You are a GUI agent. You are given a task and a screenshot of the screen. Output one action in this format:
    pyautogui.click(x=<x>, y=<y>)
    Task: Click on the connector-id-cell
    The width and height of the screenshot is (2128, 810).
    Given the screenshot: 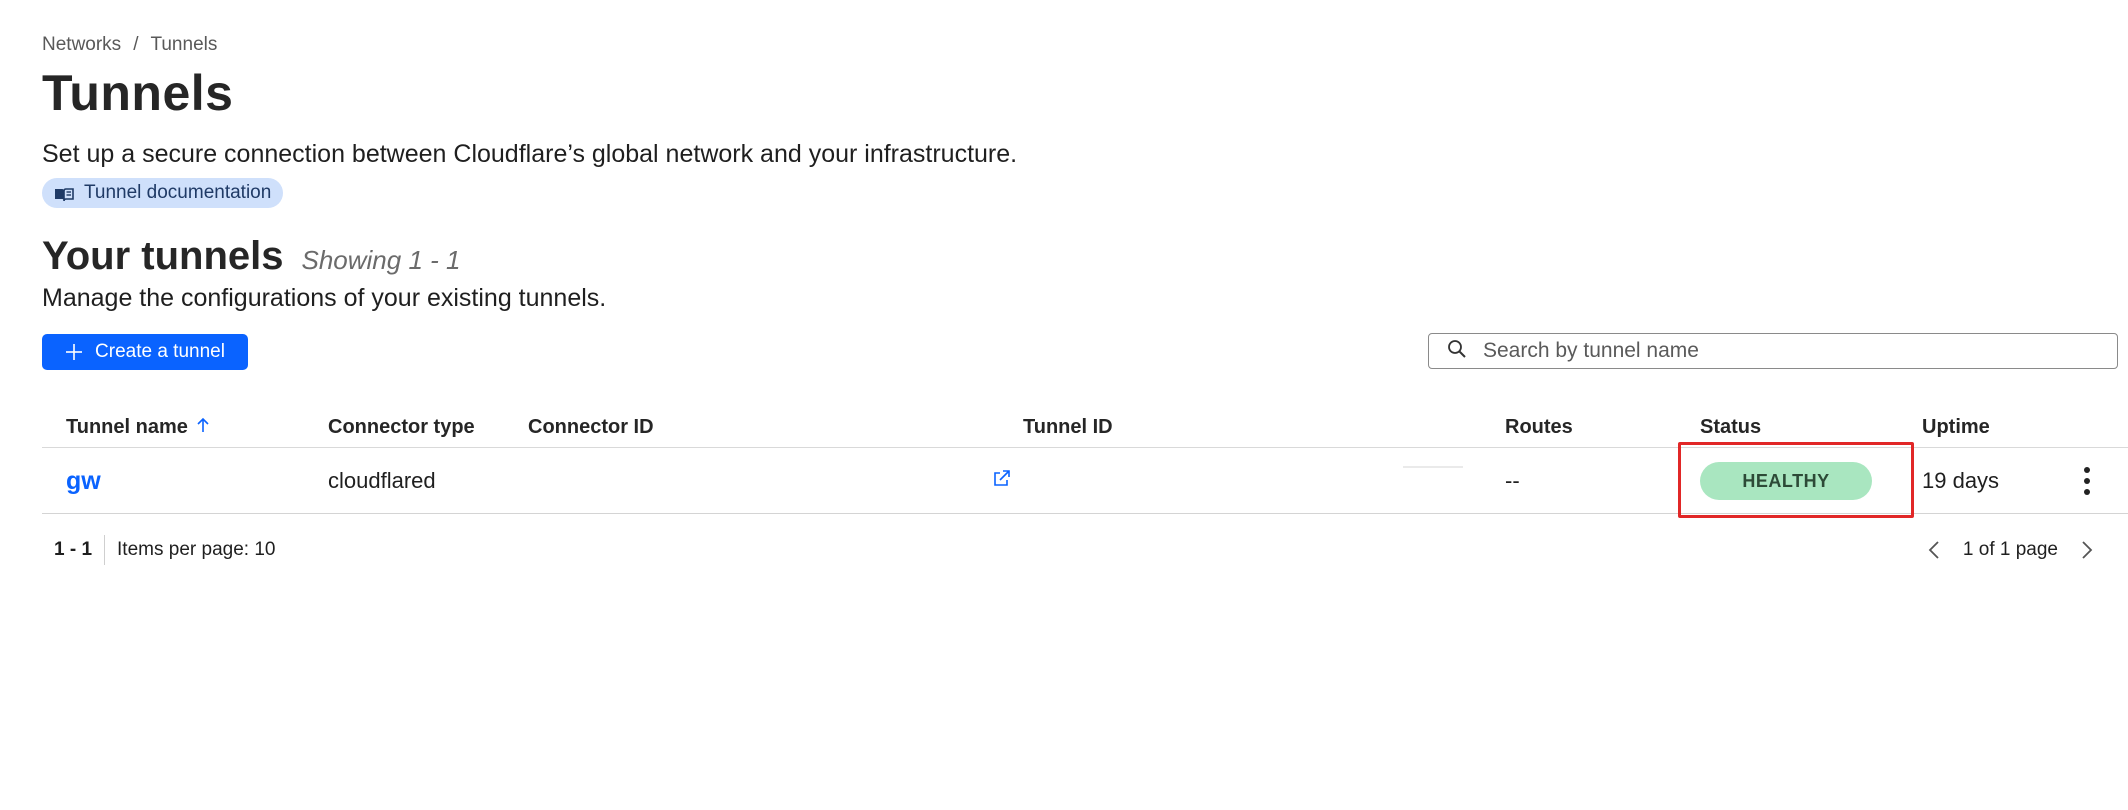 What is the action you would take?
    pyautogui.click(x=769, y=481)
    